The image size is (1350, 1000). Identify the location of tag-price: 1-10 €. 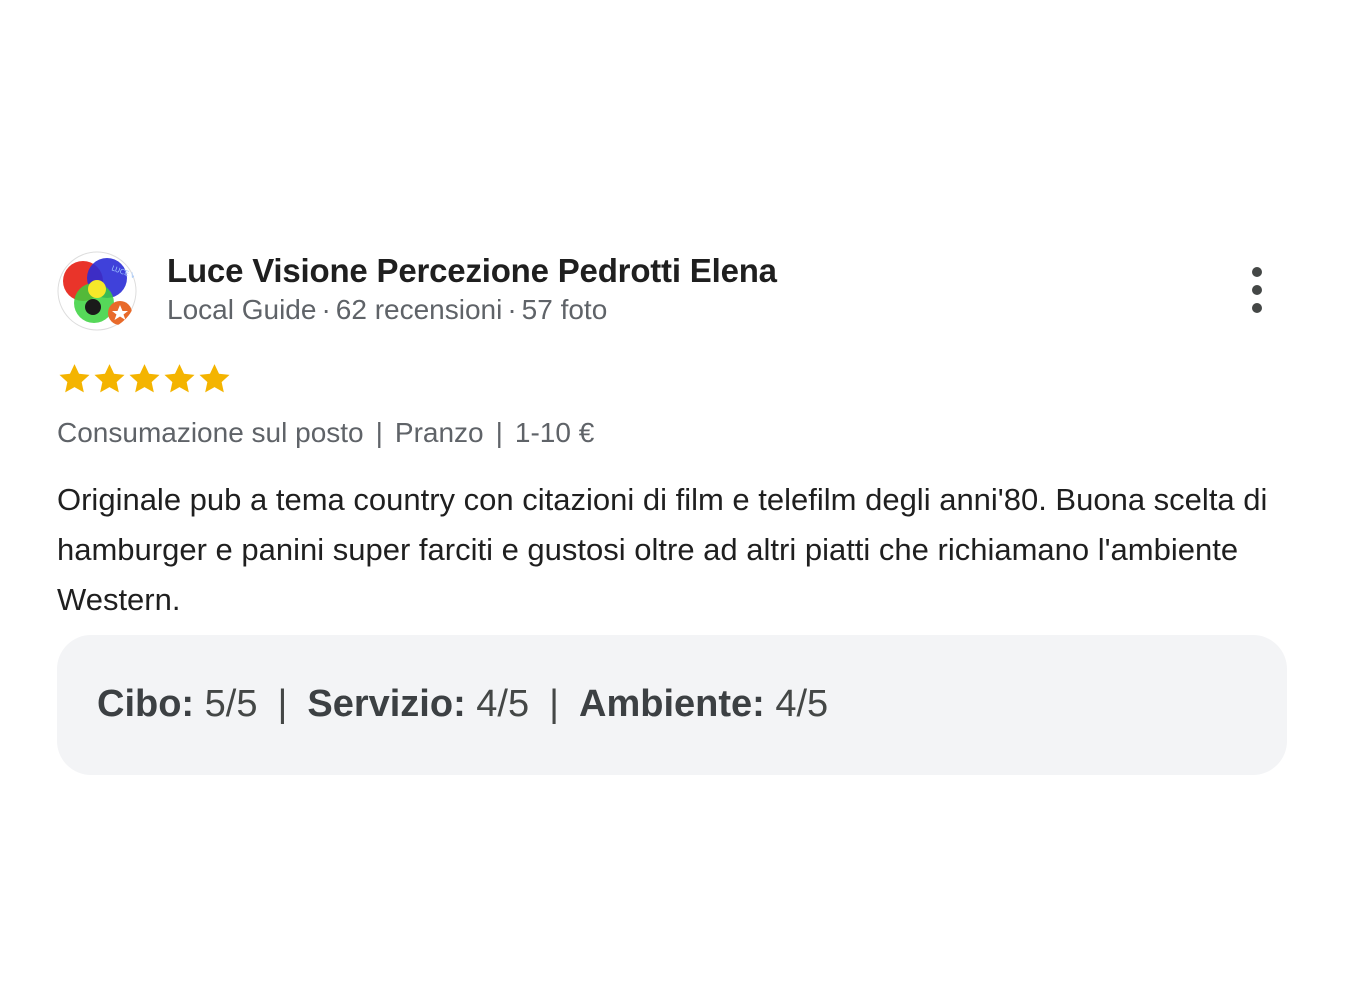
(554, 432).